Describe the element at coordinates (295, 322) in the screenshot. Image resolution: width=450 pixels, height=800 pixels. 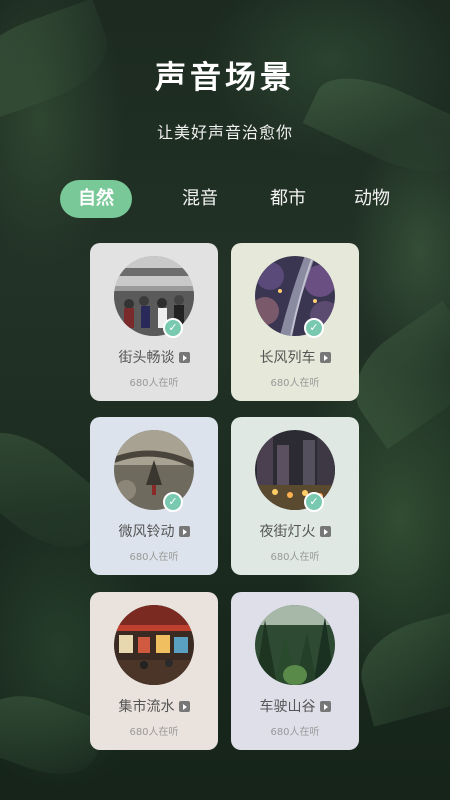
I see `scene-card: ✓ 长风列车 680人在听` at that location.